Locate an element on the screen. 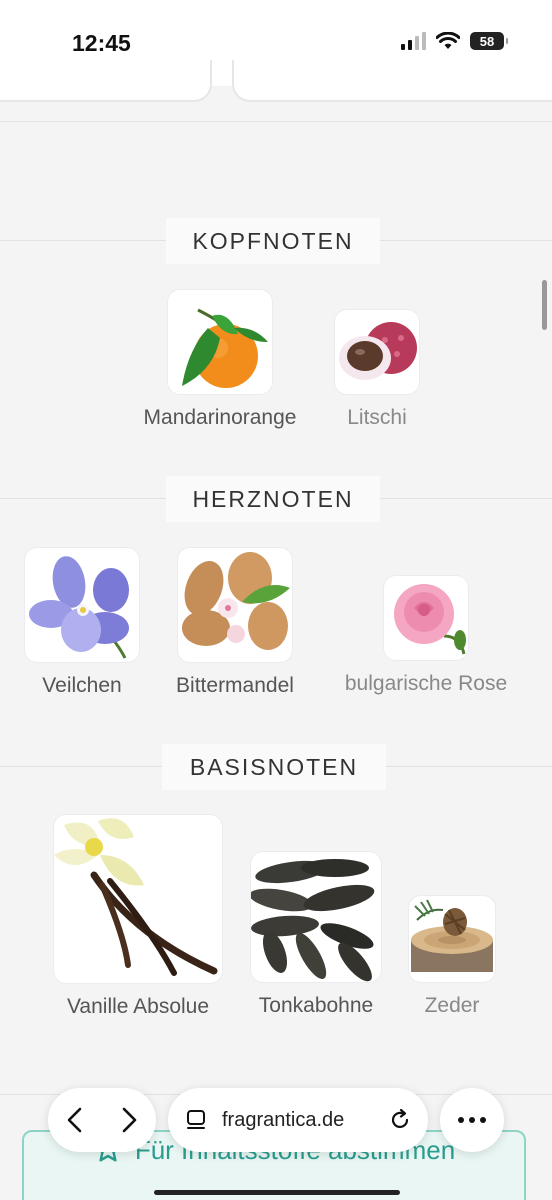  back-icon is located at coordinates (75, 1120).